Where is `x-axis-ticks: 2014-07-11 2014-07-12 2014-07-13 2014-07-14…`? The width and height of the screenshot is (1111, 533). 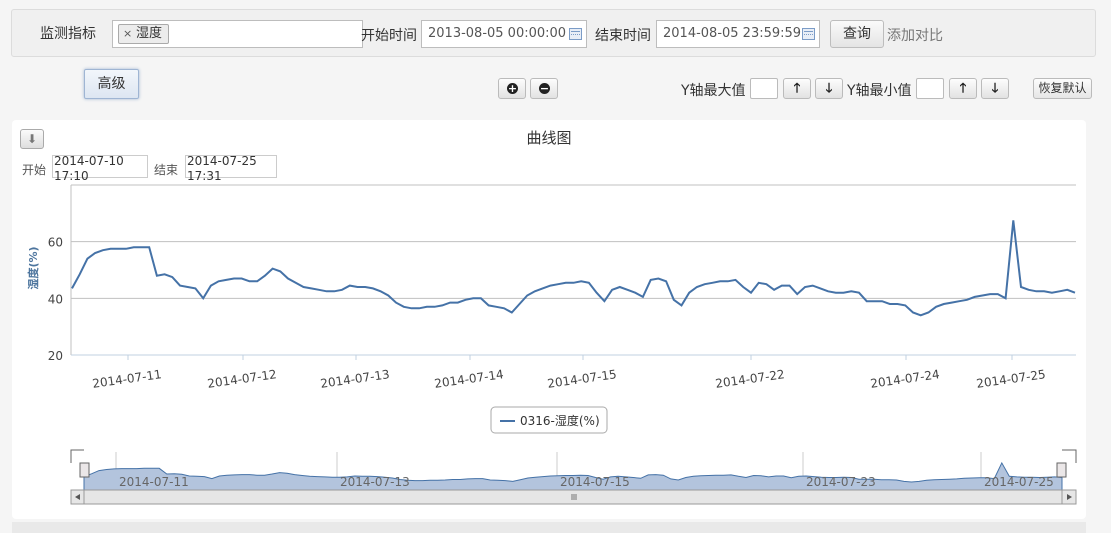
x-axis-ticks: 2014-07-11 2014-07-12 2014-07-13 2014-07-14… is located at coordinates (569, 373).